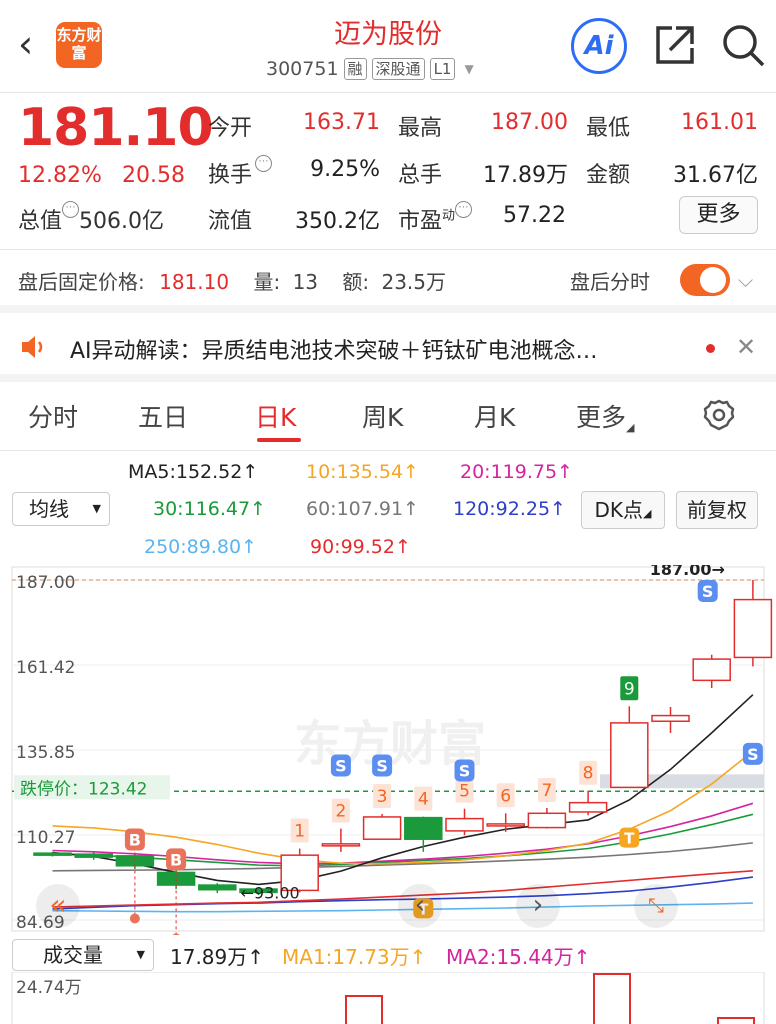 The height and width of the screenshot is (1024, 776). What do you see at coordinates (442, 69) in the screenshot?
I see `level1-tag: L1` at bounding box center [442, 69].